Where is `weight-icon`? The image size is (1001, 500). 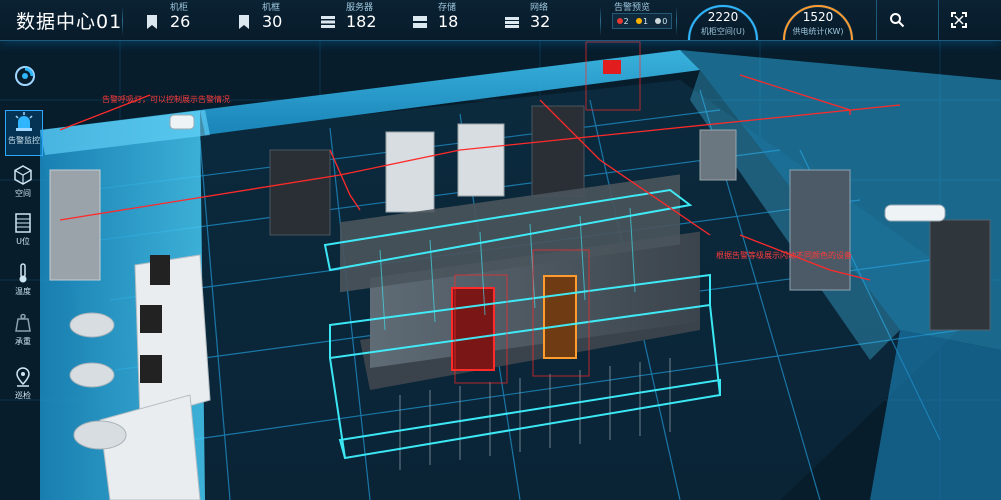 weight-icon is located at coordinates (23, 322).